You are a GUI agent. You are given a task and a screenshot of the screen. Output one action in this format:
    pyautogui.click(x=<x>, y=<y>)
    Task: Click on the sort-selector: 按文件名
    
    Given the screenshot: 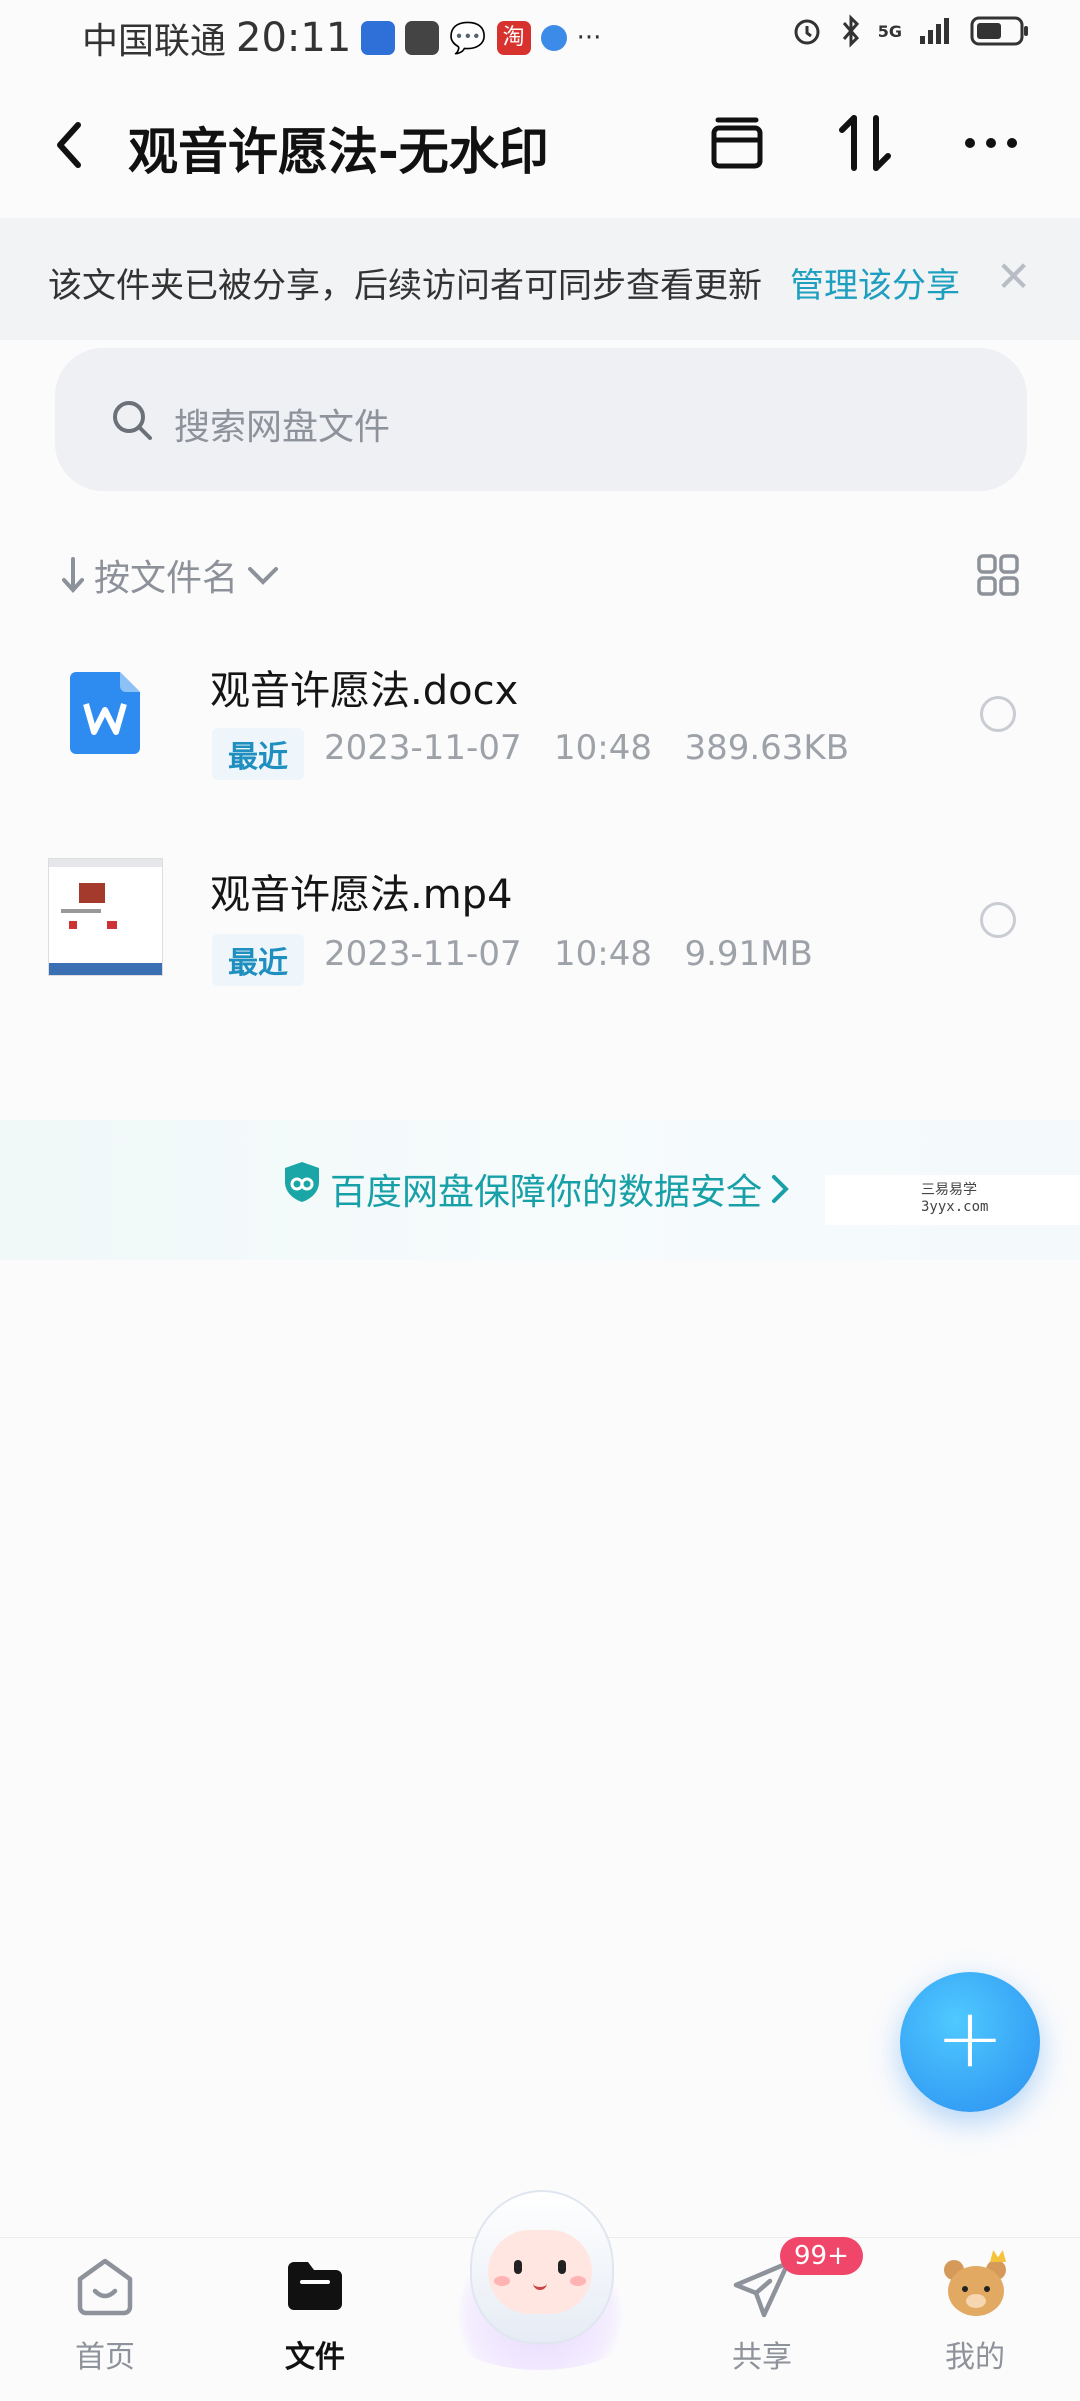 What is the action you would take?
    pyautogui.click(x=170, y=575)
    